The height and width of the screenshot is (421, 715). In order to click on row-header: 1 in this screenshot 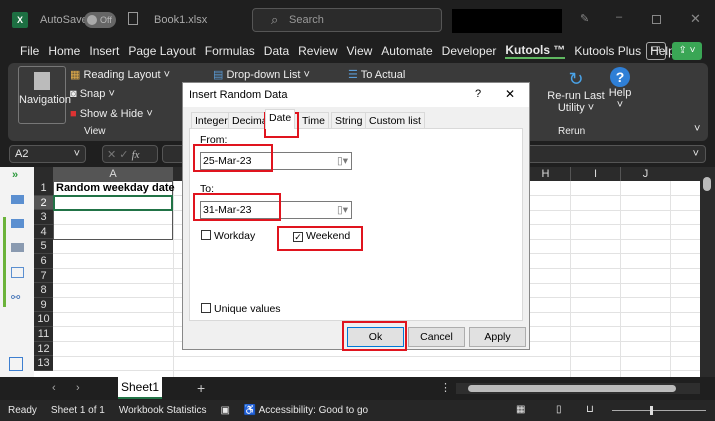, I will do `click(43, 188)`.